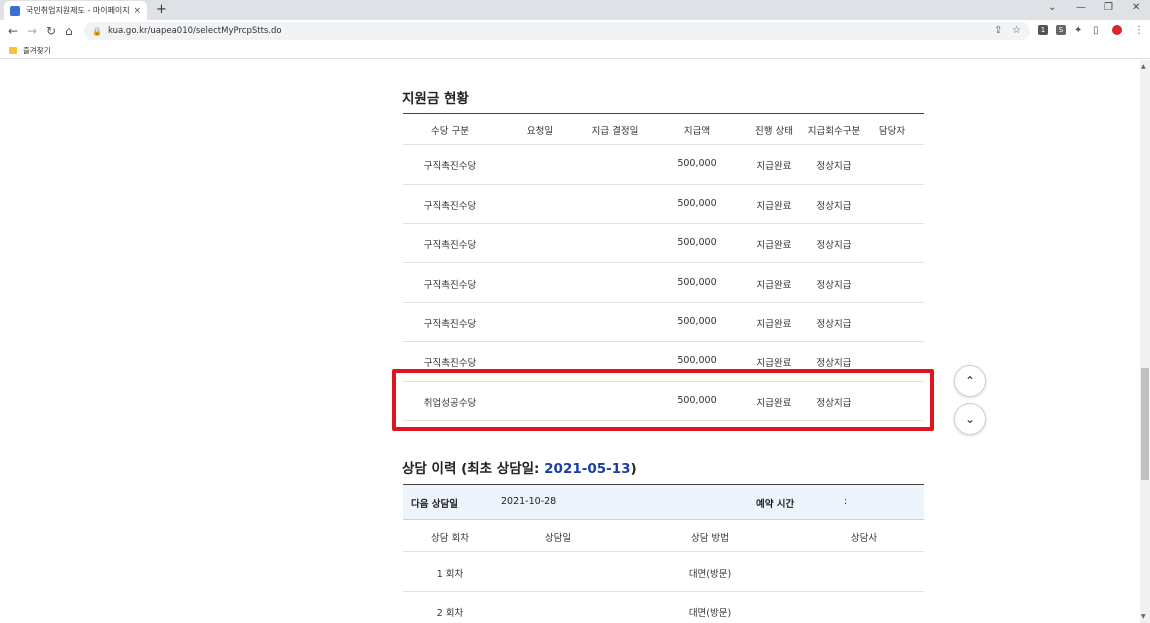 This screenshot has width=1150, height=623. What do you see at coordinates (775, 504) in the screenshot?
I see `reserve-time-label: 예약 시간` at bounding box center [775, 504].